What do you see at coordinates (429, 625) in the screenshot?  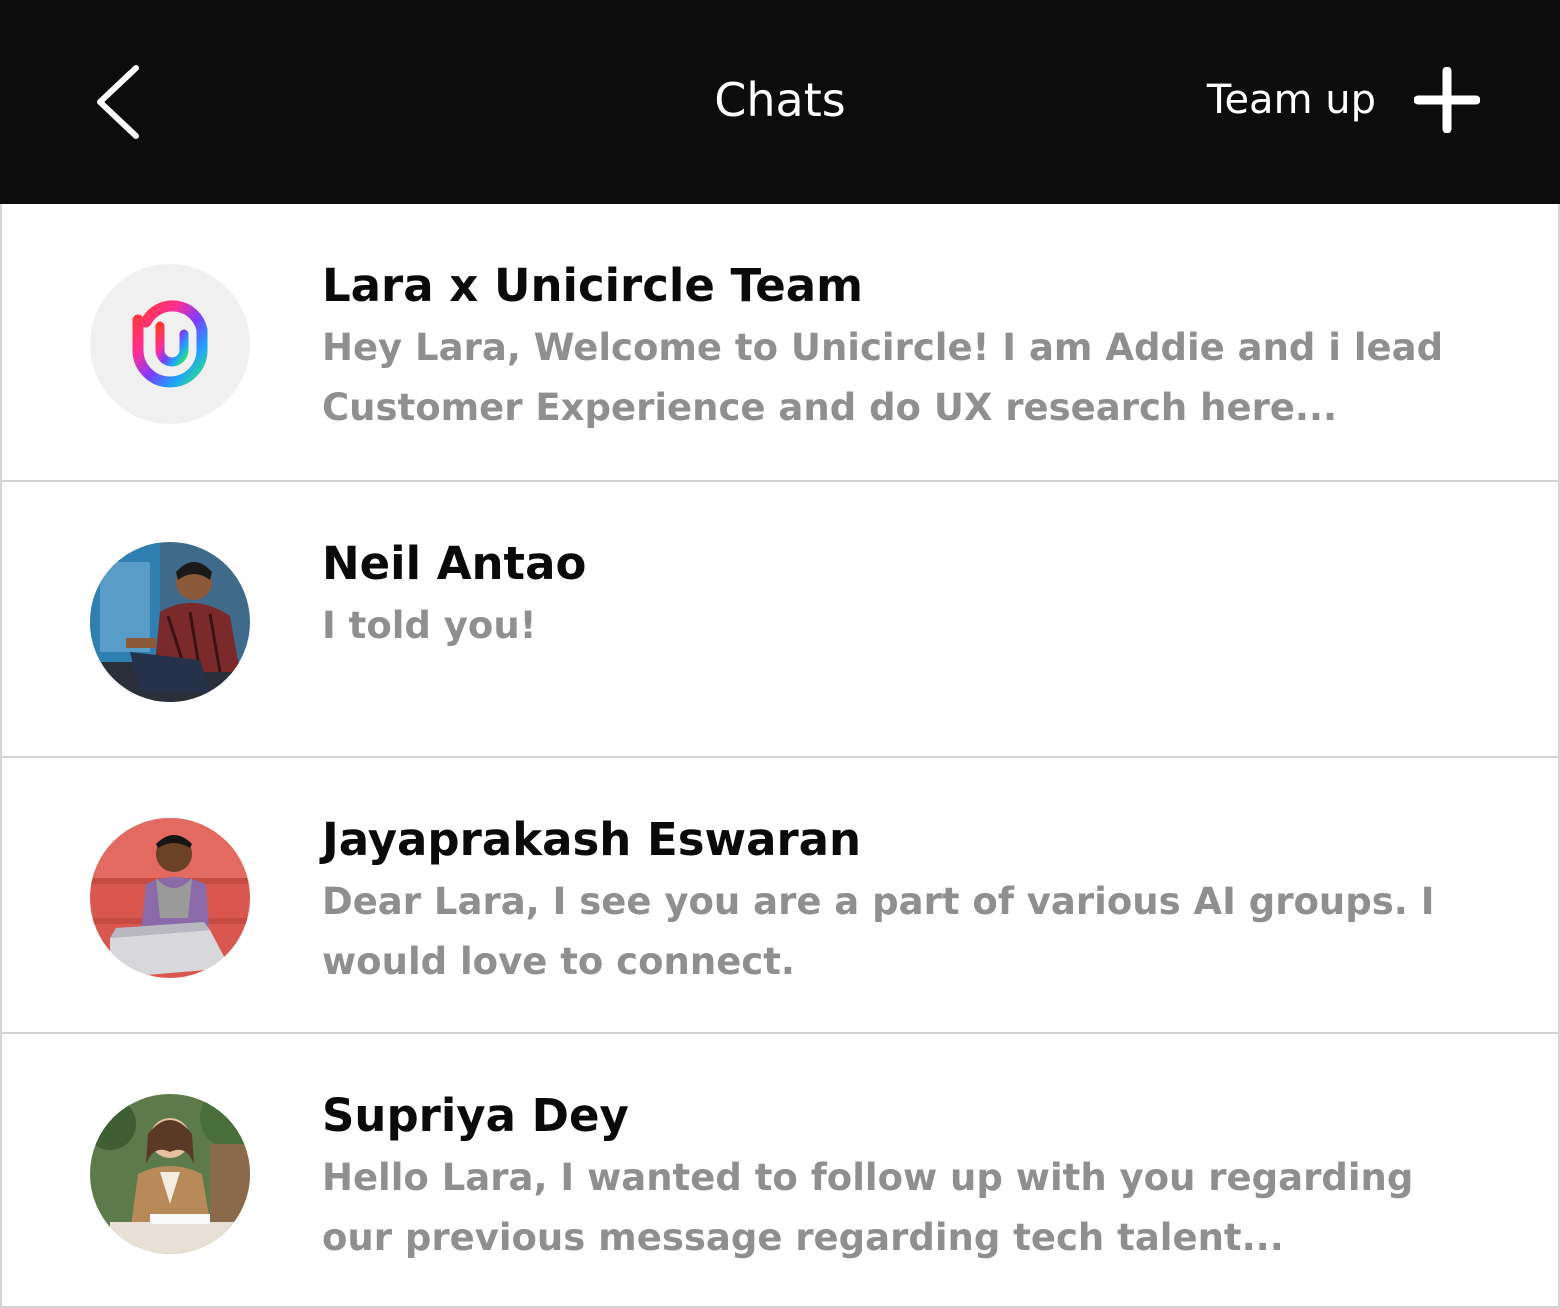 I see `chat-preview: I told you!` at bounding box center [429, 625].